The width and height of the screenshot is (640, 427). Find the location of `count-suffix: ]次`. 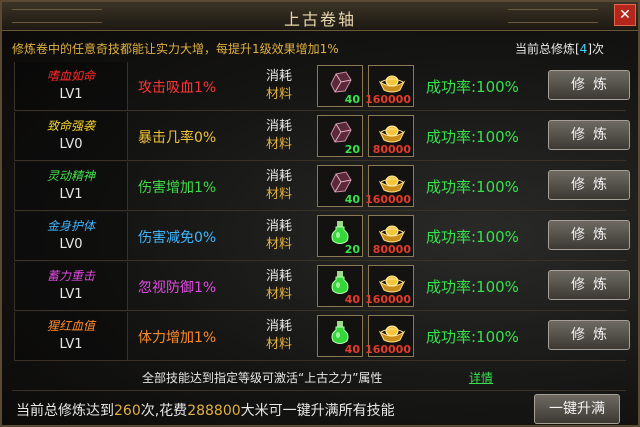

count-suffix: ]次 is located at coordinates (595, 49).